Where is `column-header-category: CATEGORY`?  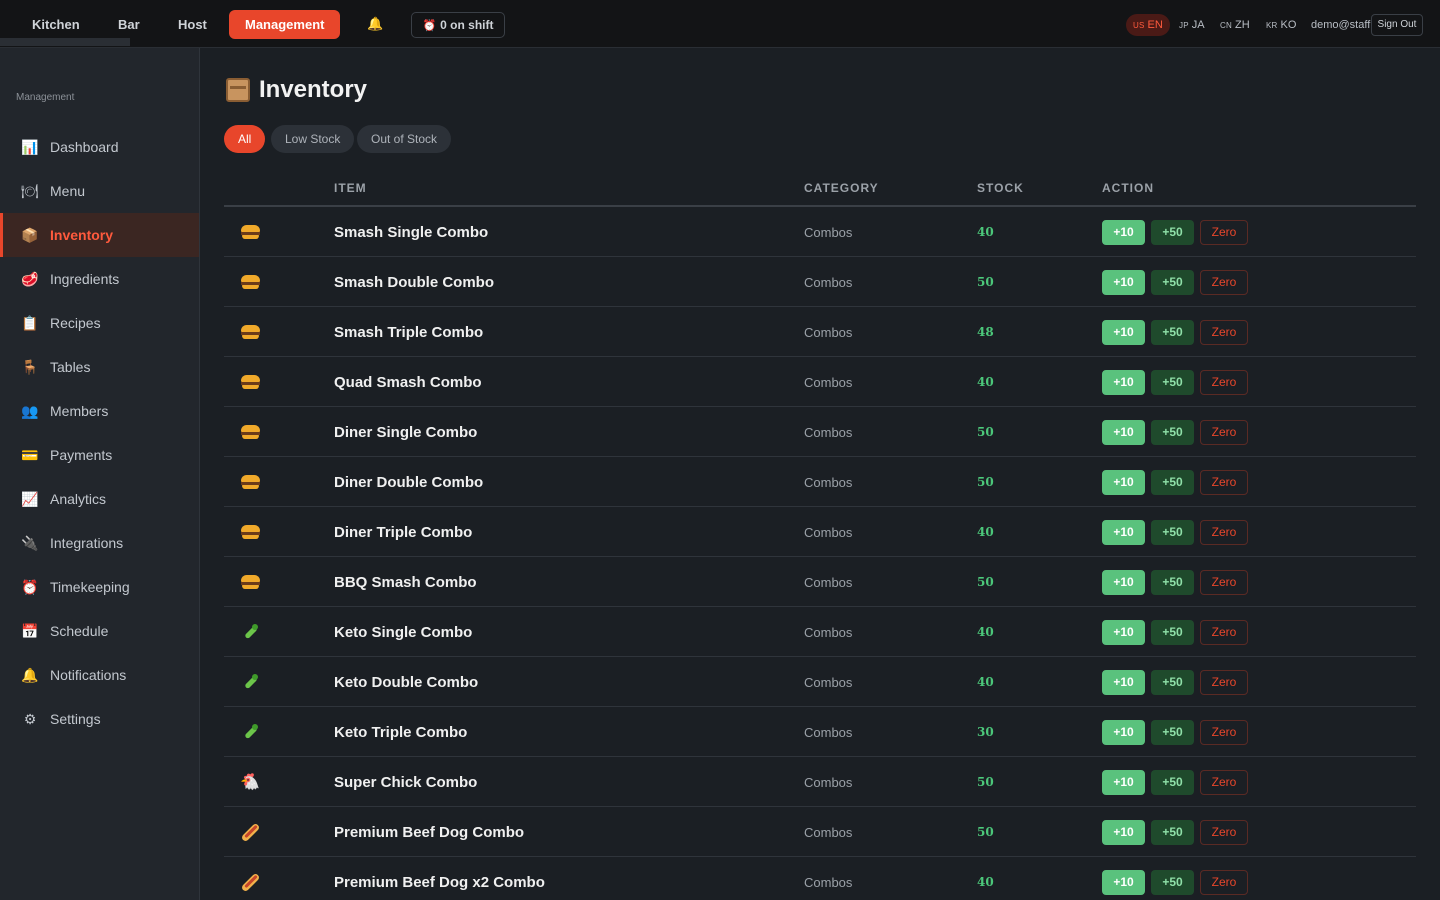
column-header-category: CATEGORY is located at coordinates (841, 188).